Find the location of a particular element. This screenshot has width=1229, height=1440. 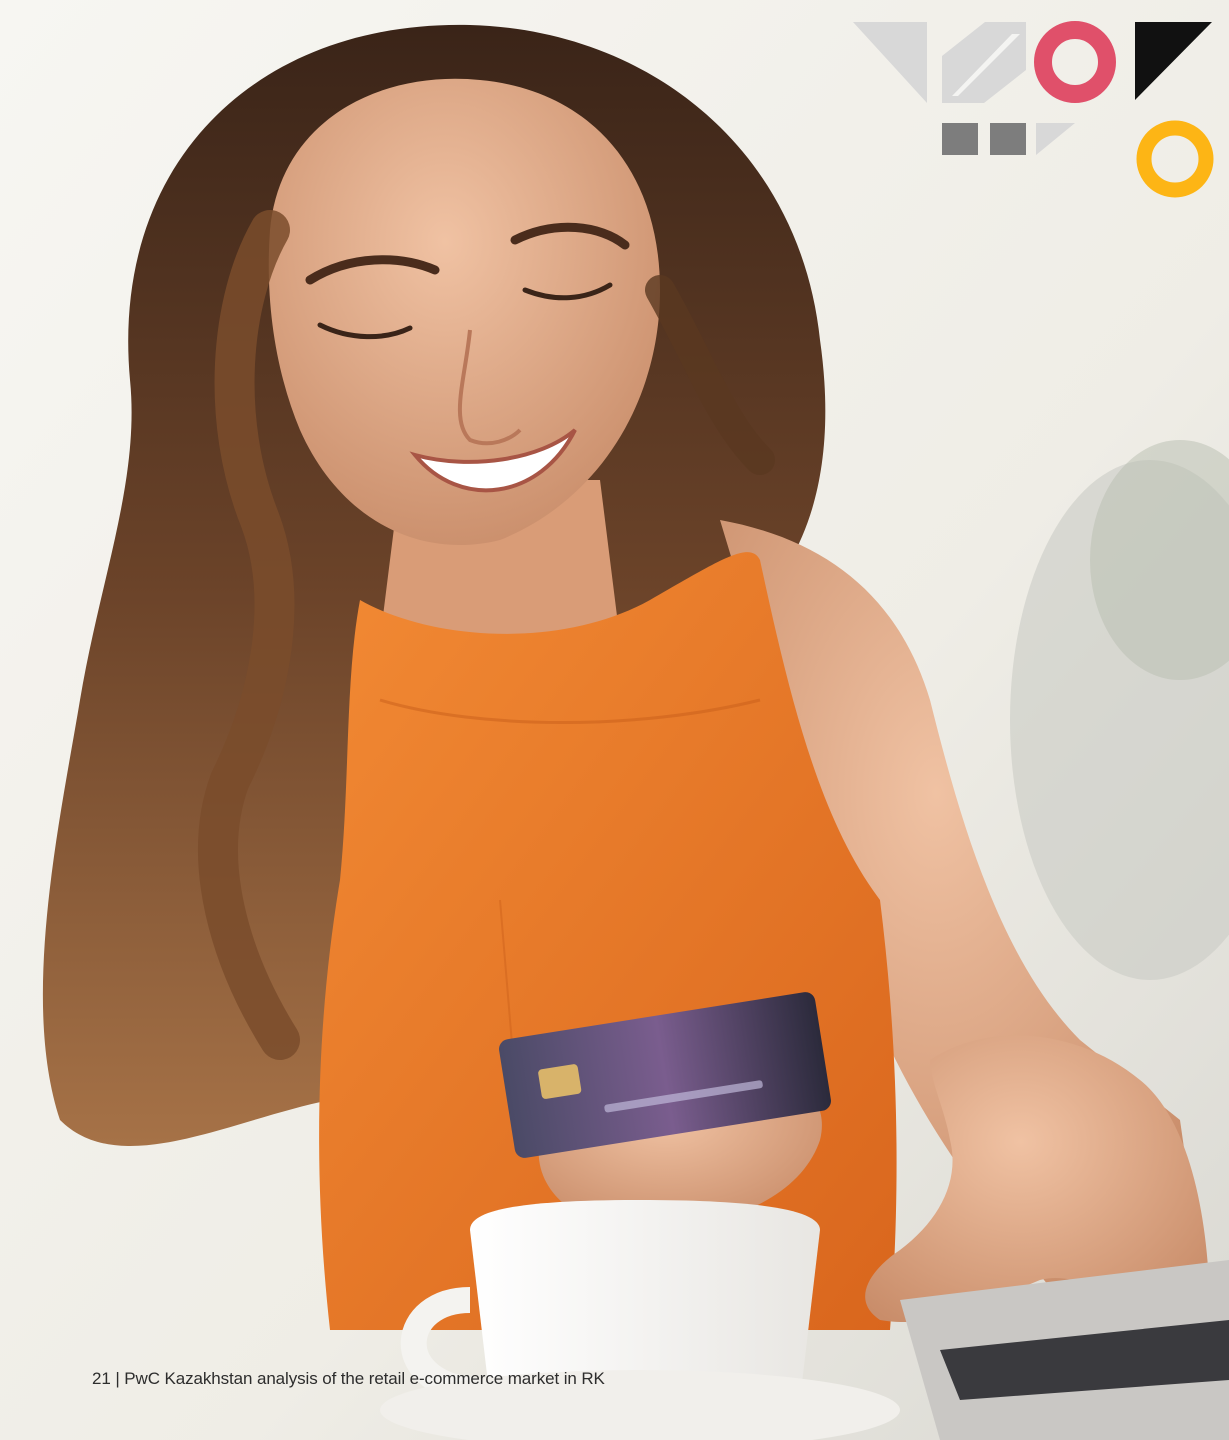

decorative-shapes is located at coordinates (1033, 109).